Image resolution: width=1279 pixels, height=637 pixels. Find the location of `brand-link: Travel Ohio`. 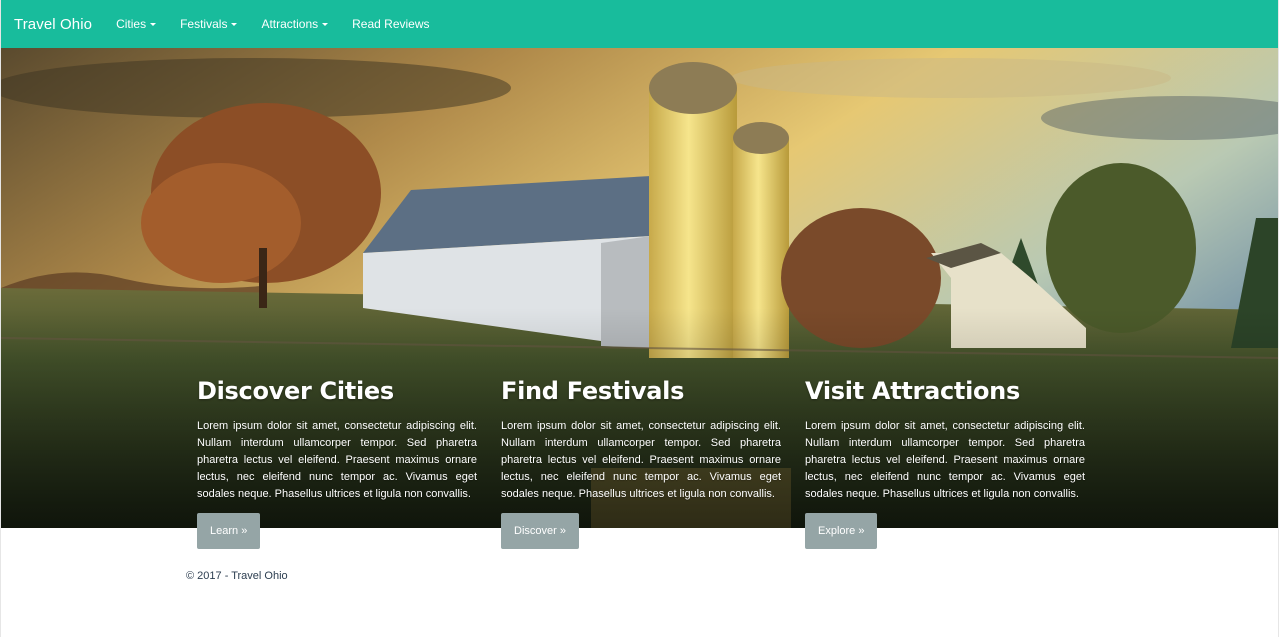

brand-link: Travel Ohio is located at coordinates (53, 24).